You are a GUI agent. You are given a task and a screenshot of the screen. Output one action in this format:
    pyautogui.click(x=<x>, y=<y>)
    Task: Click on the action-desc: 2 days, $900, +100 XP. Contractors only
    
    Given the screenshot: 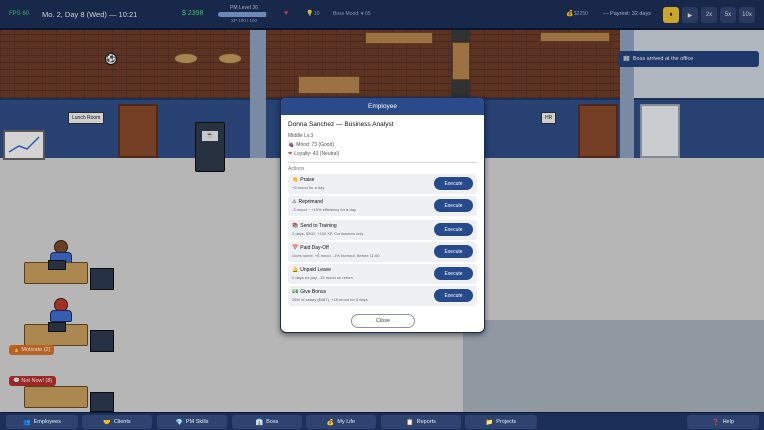 What is the action you would take?
    pyautogui.click(x=328, y=233)
    